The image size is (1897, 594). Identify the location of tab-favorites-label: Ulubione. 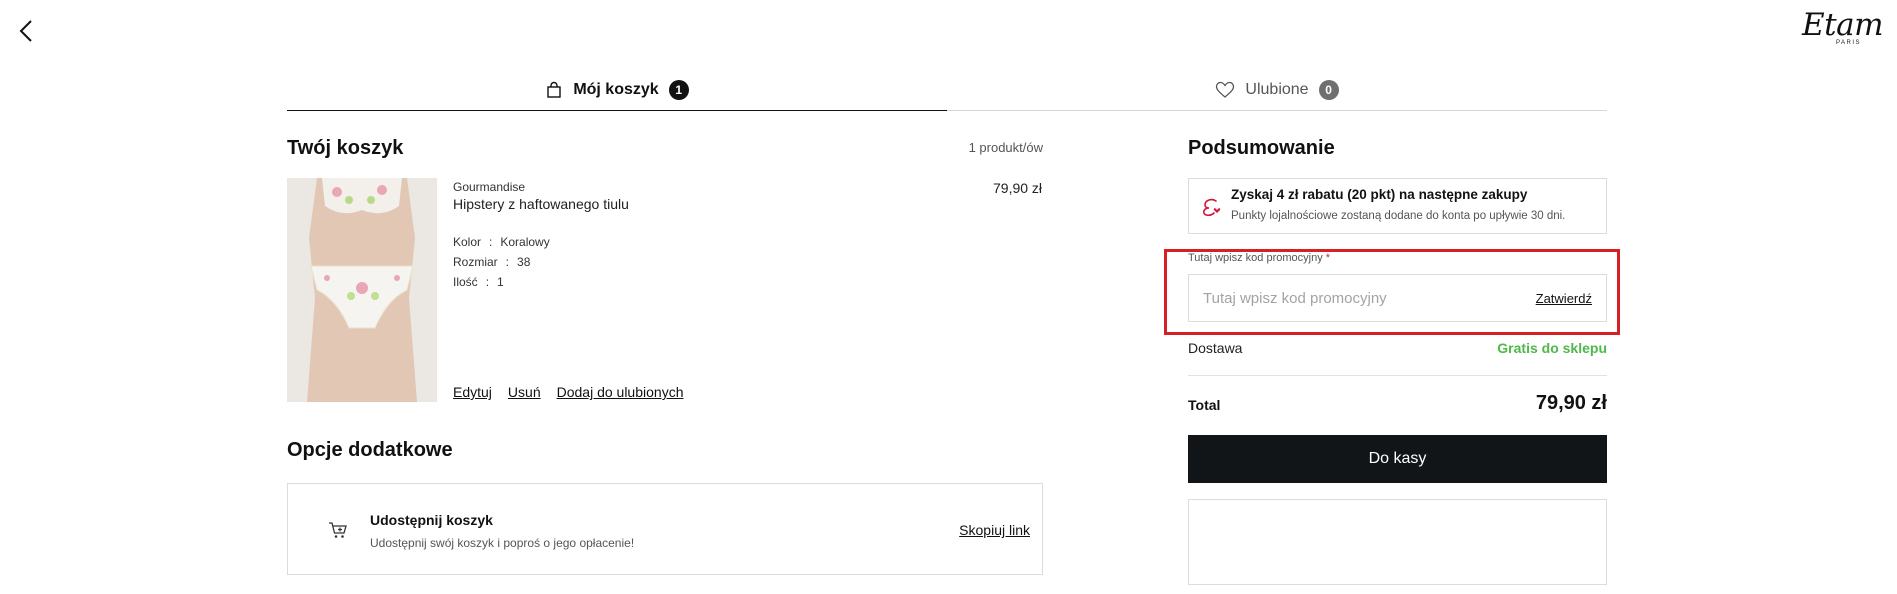
(1277, 89).